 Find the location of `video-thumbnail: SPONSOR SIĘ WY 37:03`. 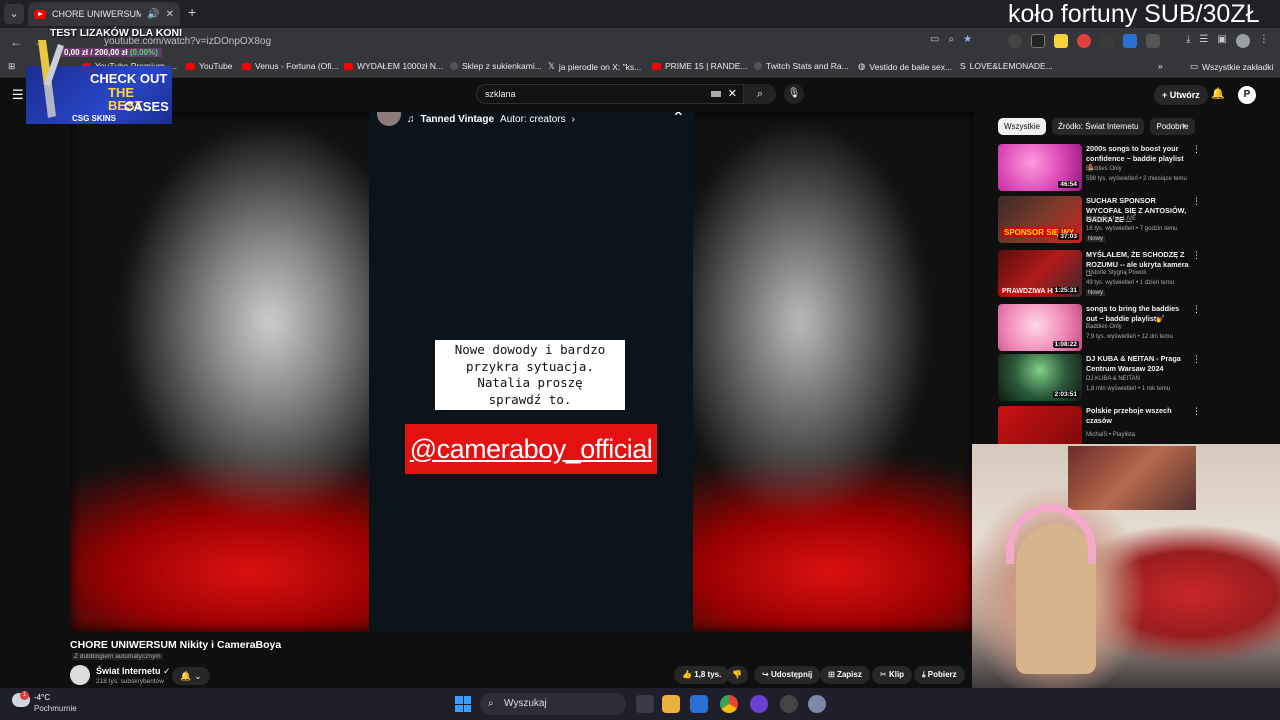

video-thumbnail: SPONSOR SIĘ WY 37:03 is located at coordinates (1040, 219).